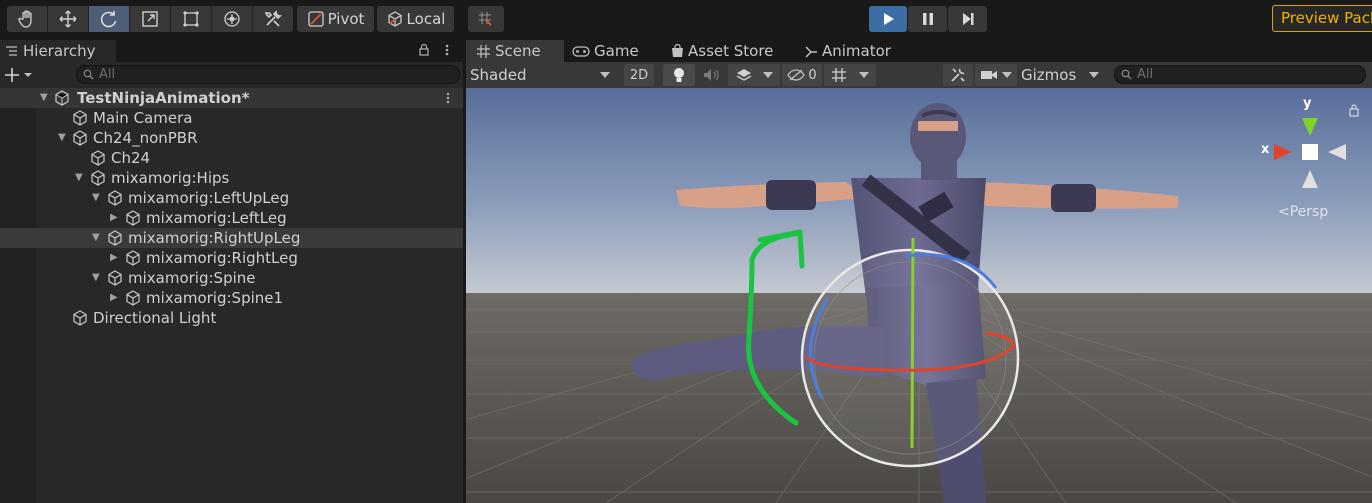 The image size is (1372, 503). Describe the element at coordinates (150, 19) in the screenshot. I see `scale-tool-button` at that location.